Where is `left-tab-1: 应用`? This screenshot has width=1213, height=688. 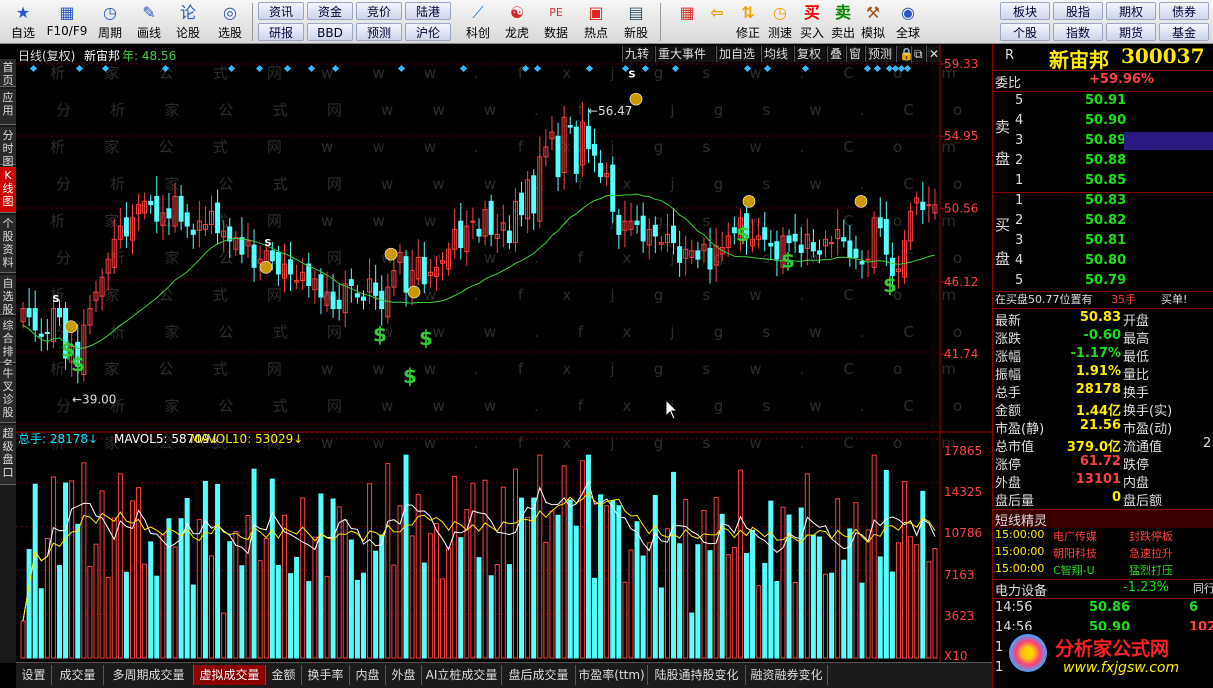 left-tab-1: 应用 is located at coordinates (8, 107).